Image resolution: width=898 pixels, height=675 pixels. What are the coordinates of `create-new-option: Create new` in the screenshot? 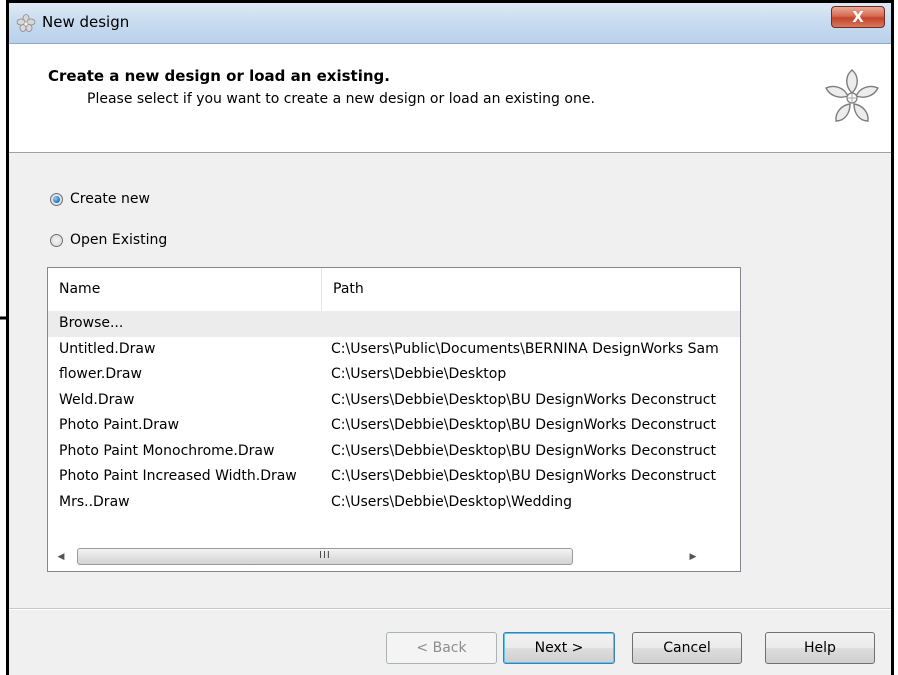 It's located at (100, 199).